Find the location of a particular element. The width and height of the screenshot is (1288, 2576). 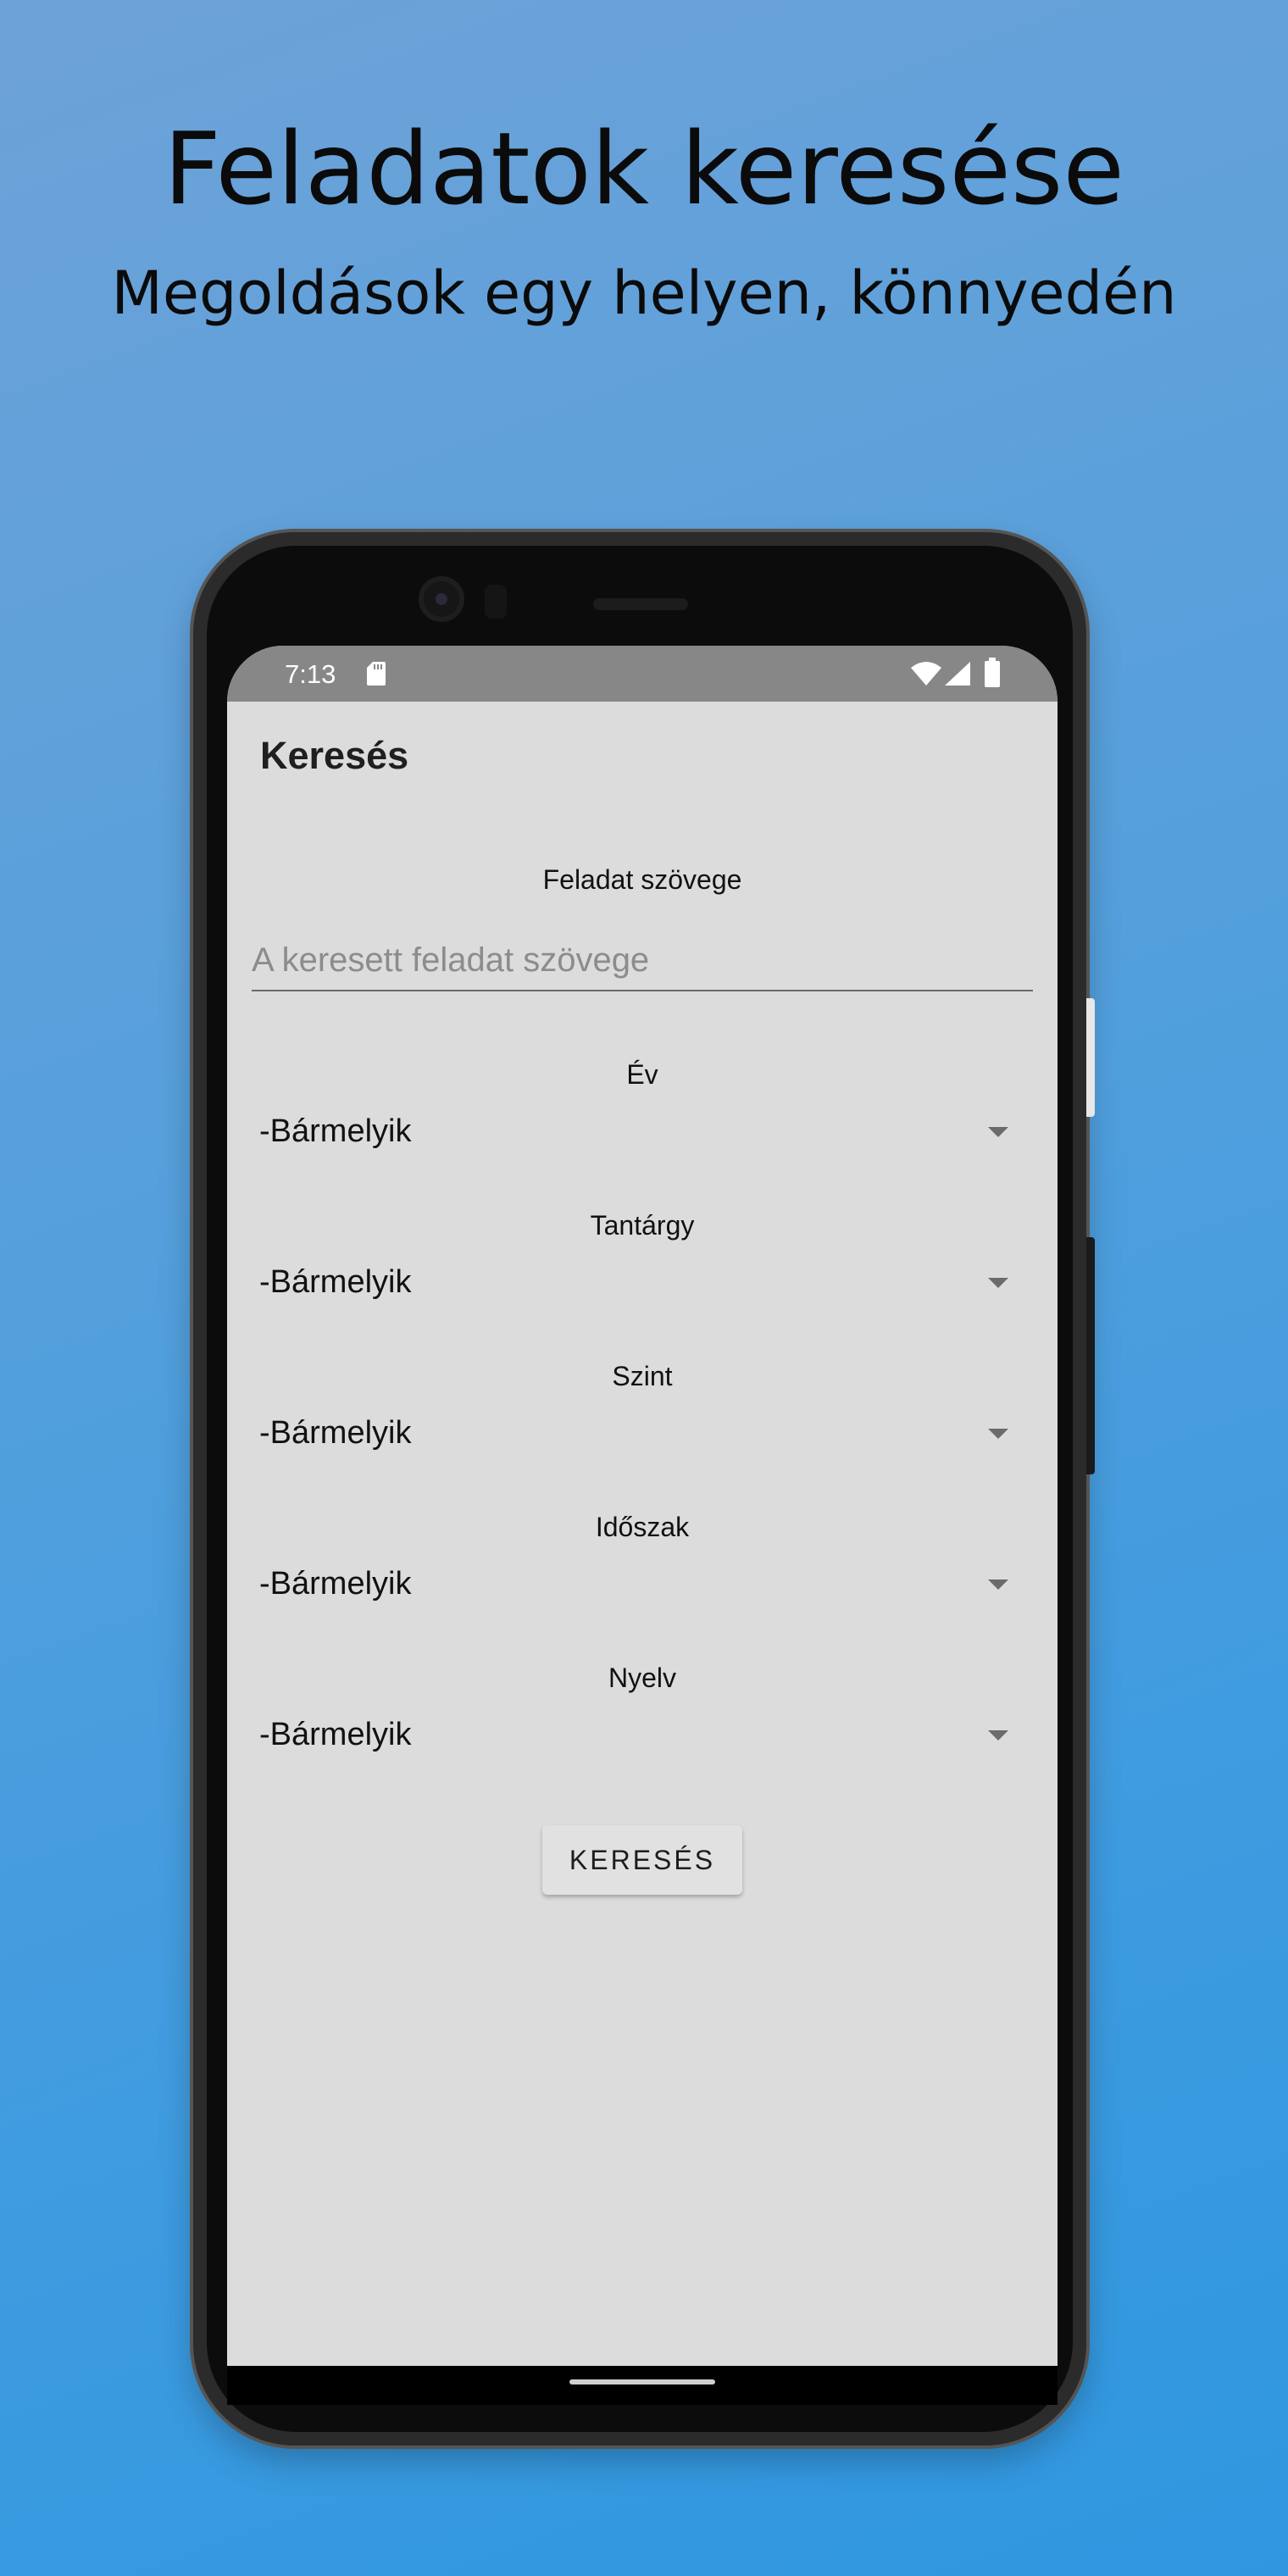

task-text-label: Feladat szövege is located at coordinates (642, 879).